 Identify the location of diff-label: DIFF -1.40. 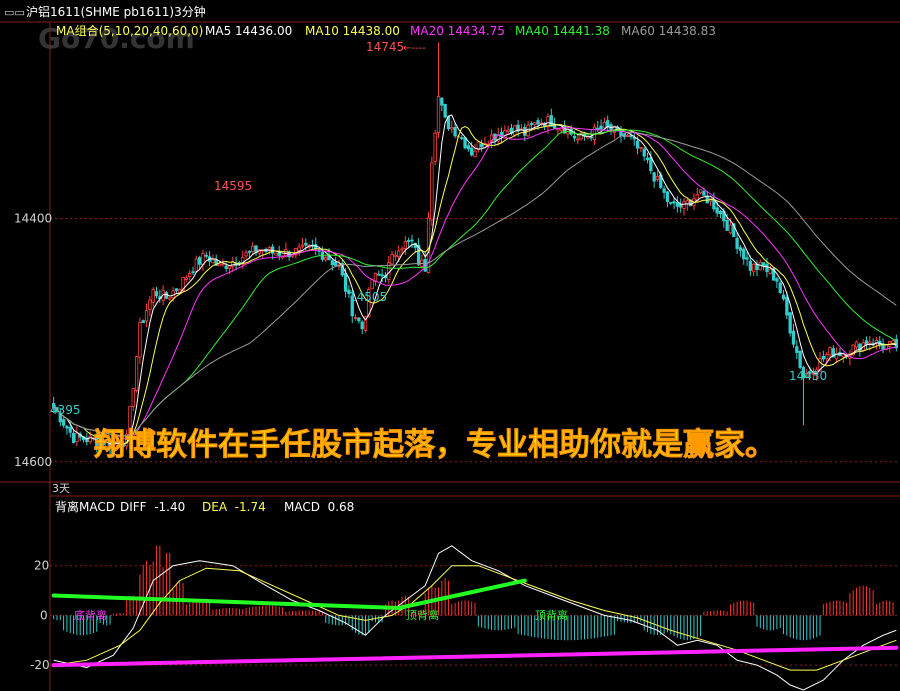
(152, 507).